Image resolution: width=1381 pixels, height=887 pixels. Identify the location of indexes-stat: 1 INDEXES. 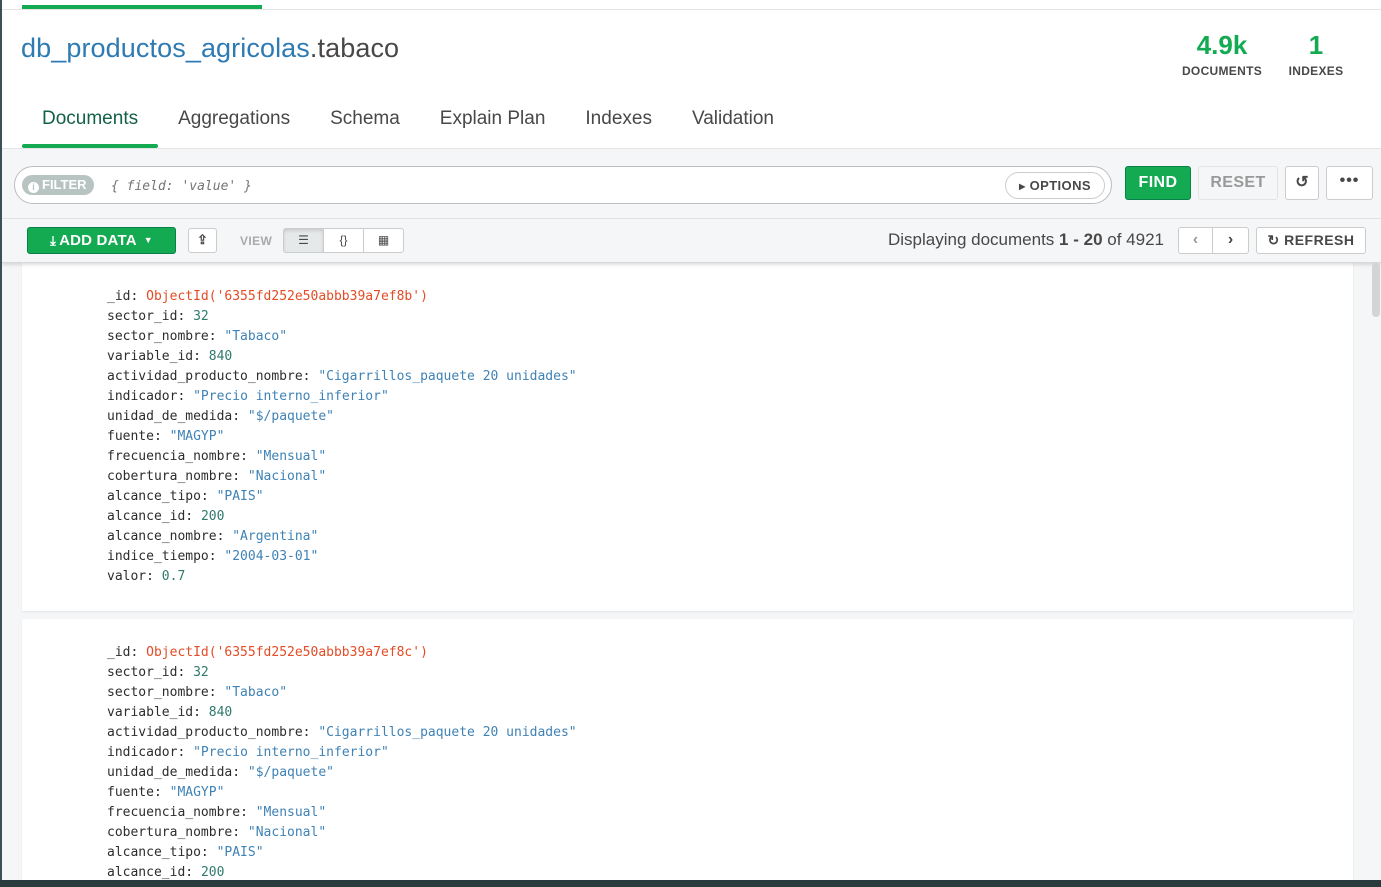
(1316, 54).